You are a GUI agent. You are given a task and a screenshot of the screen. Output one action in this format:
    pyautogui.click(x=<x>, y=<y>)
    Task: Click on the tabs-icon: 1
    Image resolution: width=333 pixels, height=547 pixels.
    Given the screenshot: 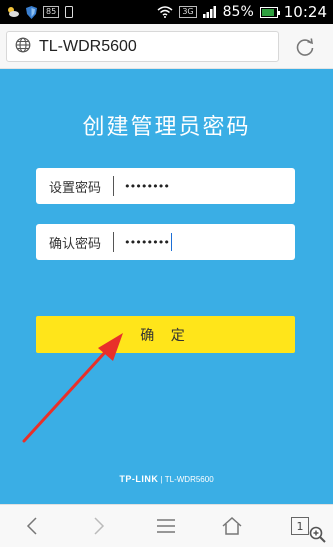 What is the action you would take?
    pyautogui.click(x=300, y=526)
    